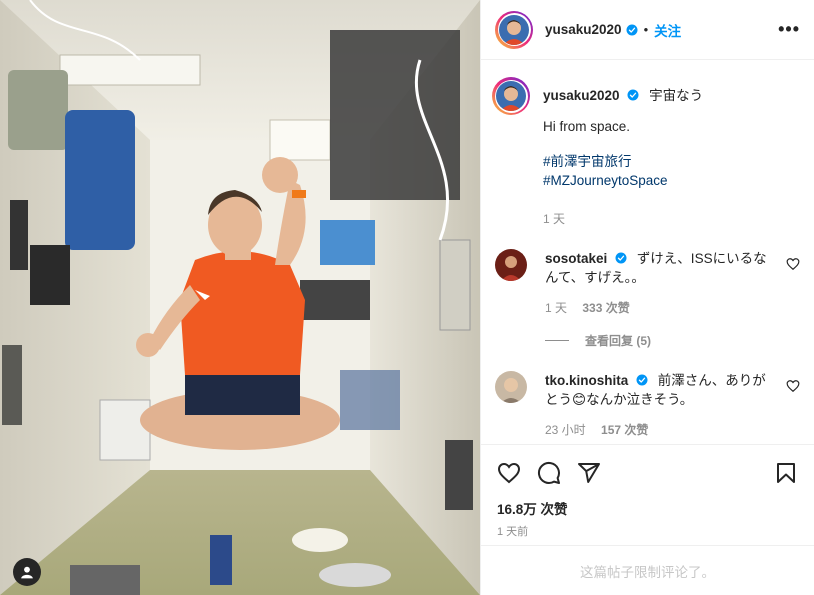 The width and height of the screenshot is (814, 595). I want to click on comment-timestamp: 1 天, so click(556, 308).